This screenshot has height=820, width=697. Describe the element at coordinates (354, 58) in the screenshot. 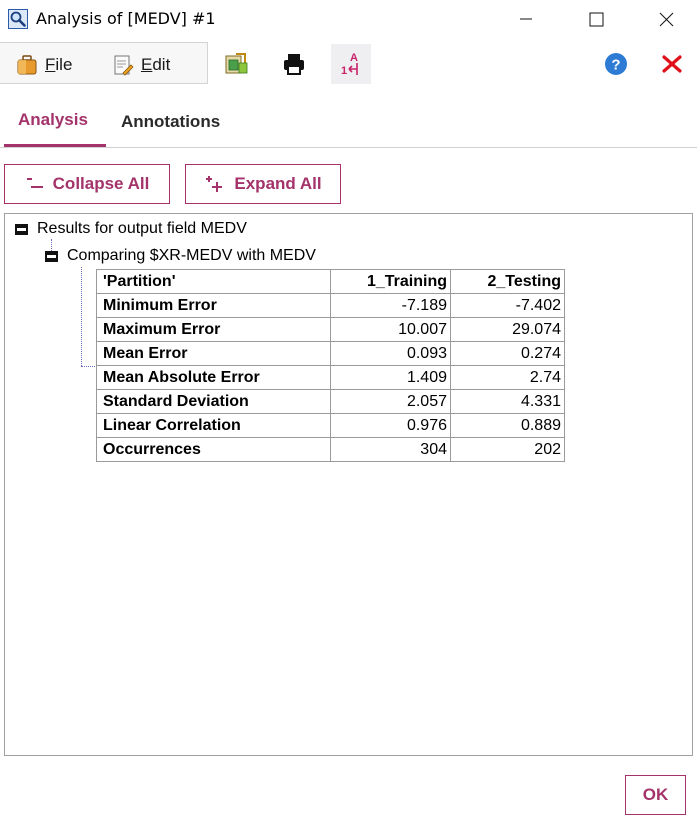

I see `svg-text: A` at that location.